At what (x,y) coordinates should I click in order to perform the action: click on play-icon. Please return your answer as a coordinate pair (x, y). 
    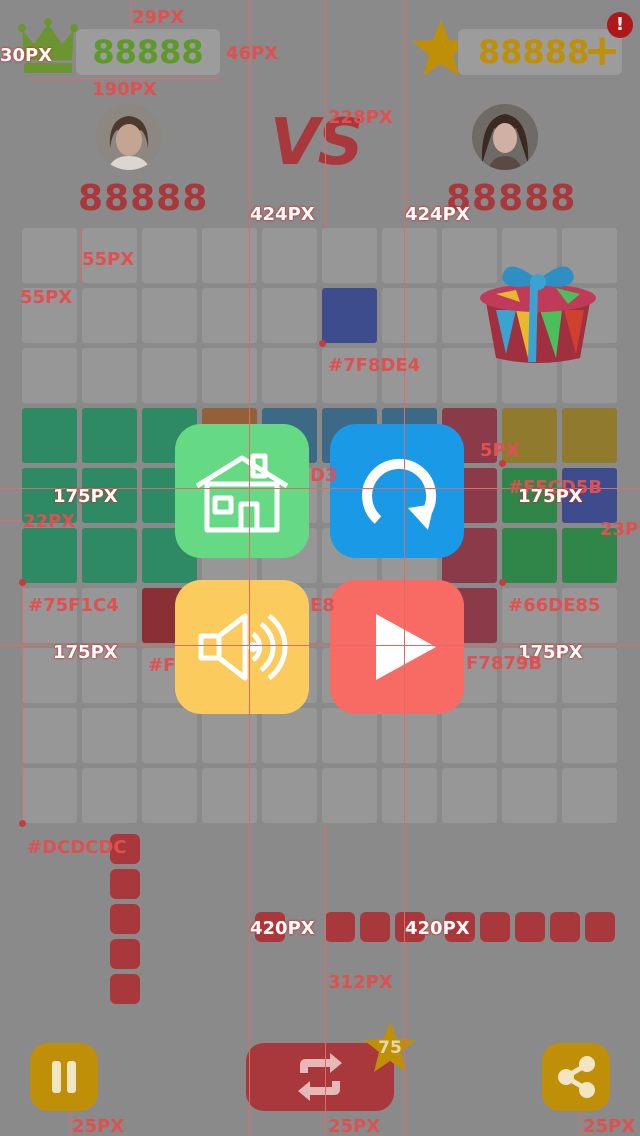
    Looking at the image, I should click on (406, 647).